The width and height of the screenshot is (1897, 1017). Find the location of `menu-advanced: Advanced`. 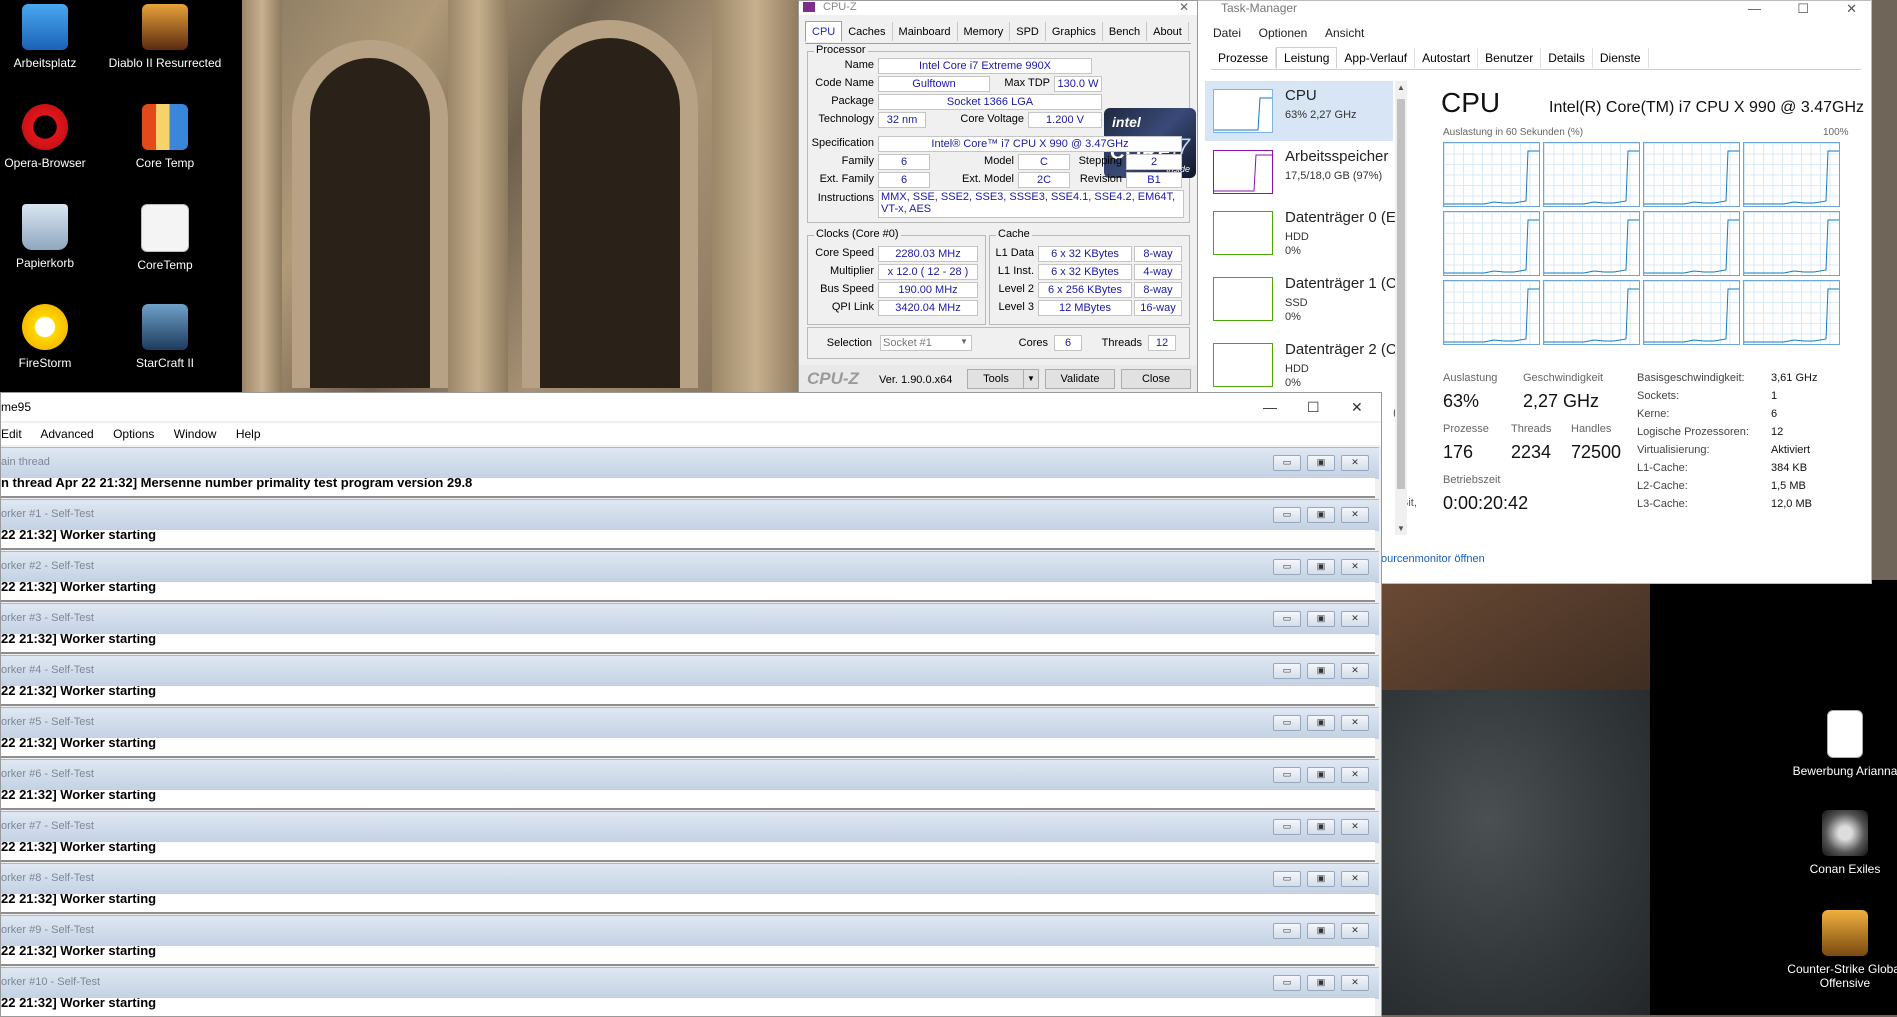

menu-advanced: Advanced is located at coordinates (66, 434).